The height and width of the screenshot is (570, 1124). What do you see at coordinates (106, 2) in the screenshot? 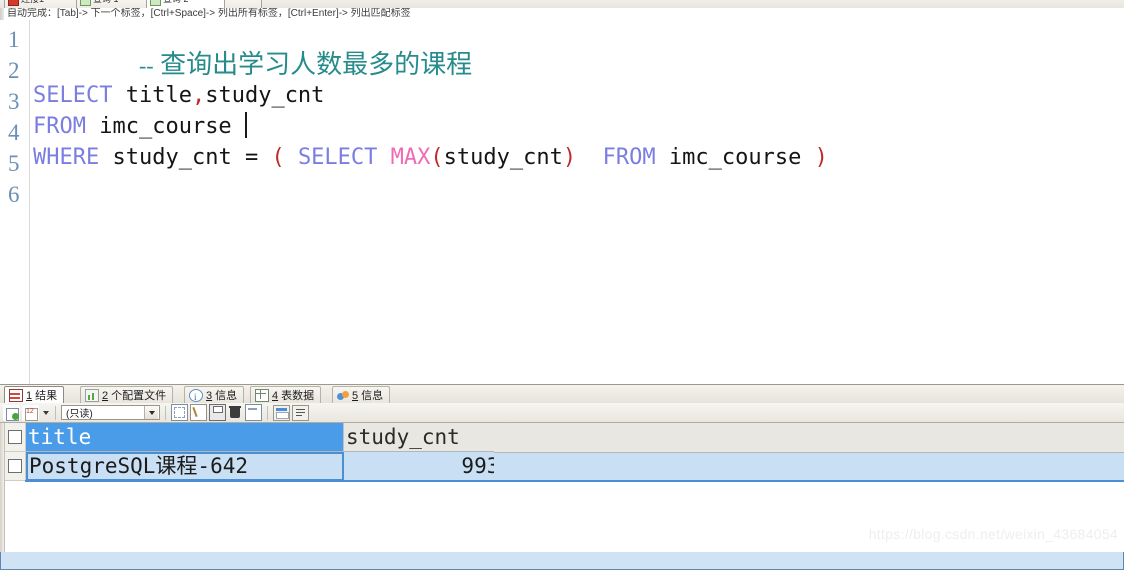
I see `top-tab-label-1: 查询 1` at bounding box center [106, 2].